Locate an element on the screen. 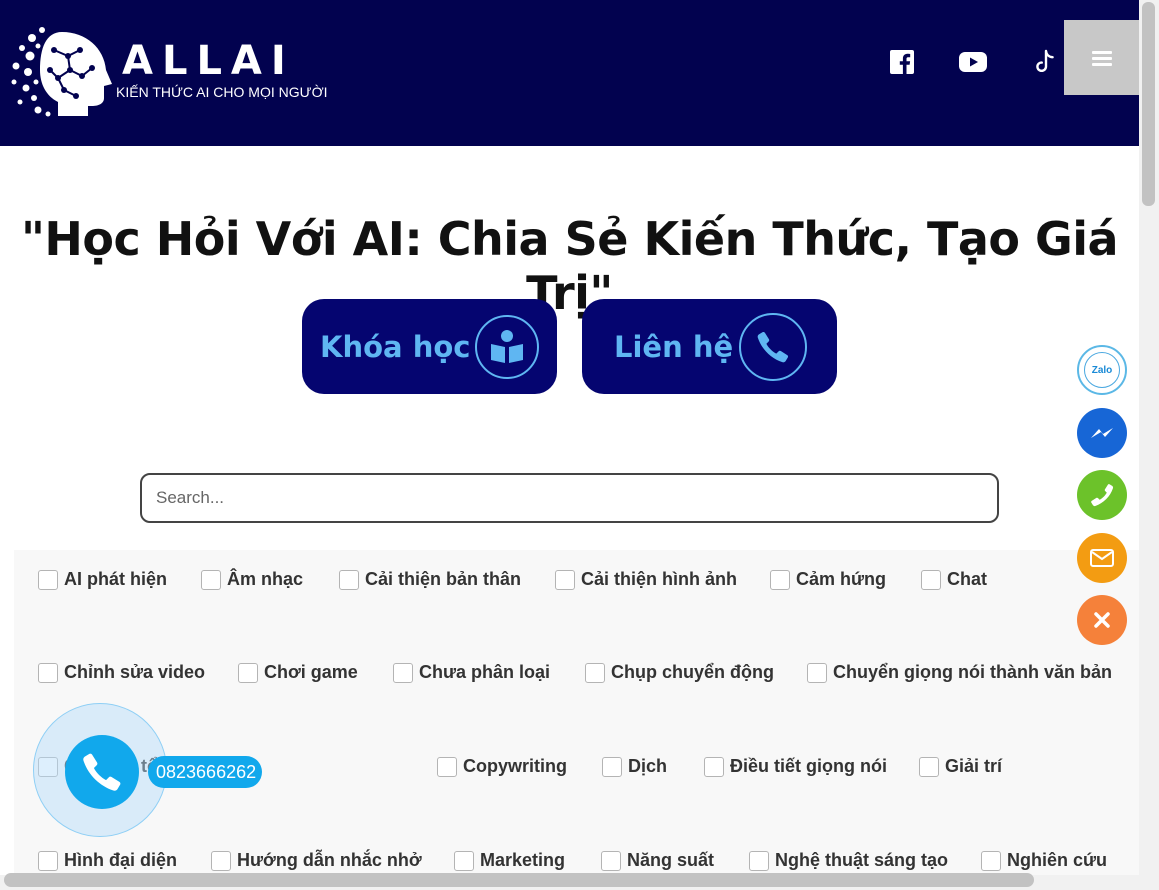 Image resolution: width=1159 pixels, height=890 pixels. category-label: Cải thiện bản thân is located at coordinates (443, 579).